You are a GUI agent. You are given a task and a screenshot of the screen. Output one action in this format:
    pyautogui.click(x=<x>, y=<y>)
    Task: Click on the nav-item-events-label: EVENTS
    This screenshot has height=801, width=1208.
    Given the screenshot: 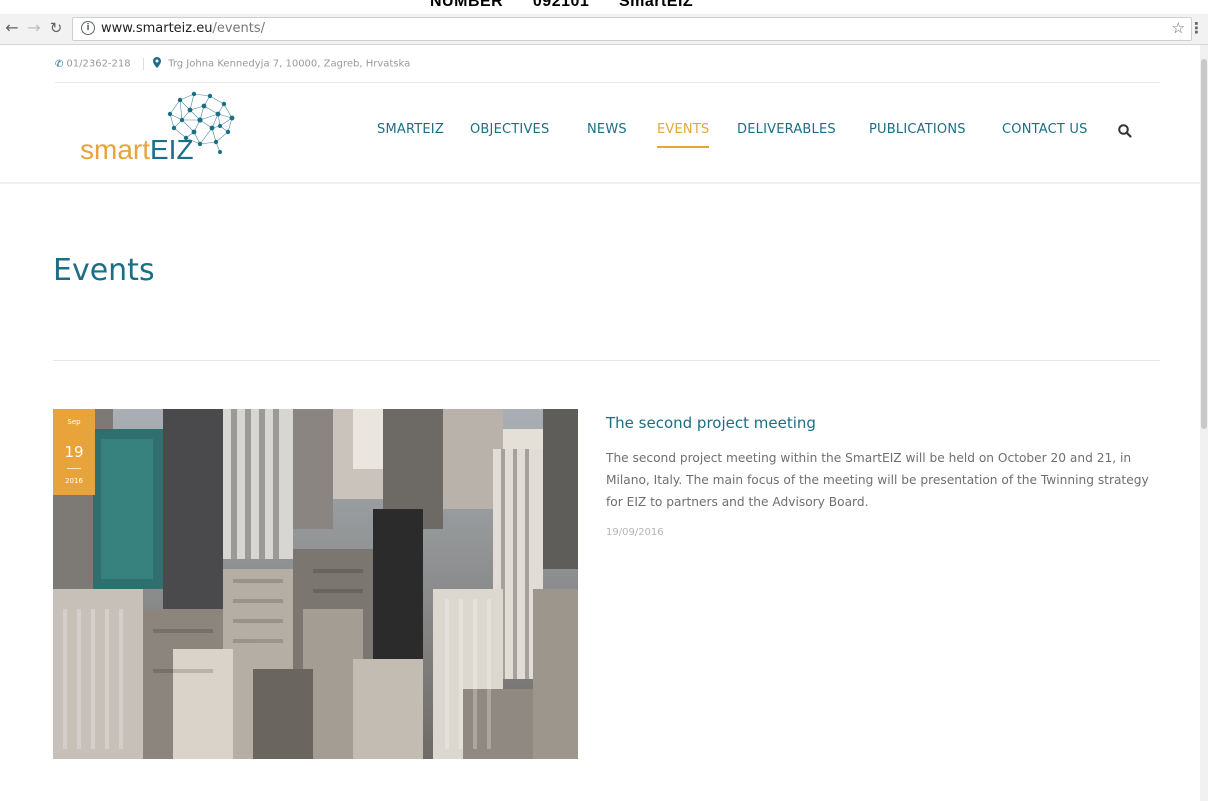 What is the action you would take?
    pyautogui.click(x=683, y=129)
    